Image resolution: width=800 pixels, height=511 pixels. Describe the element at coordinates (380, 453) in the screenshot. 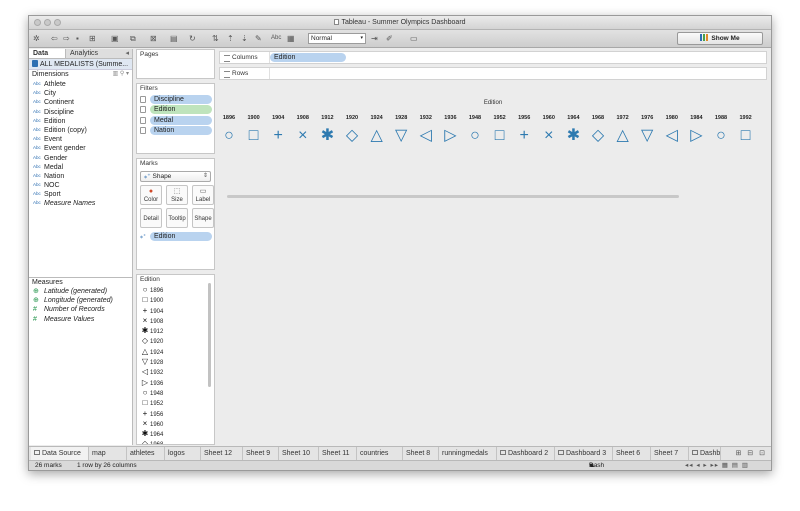

I see `sheet-tab: countries` at that location.